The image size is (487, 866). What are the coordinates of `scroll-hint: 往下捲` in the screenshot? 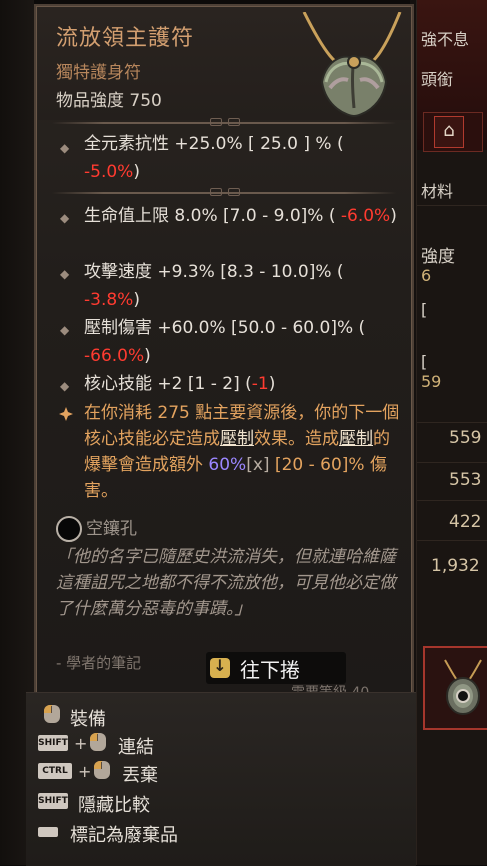 It's located at (276, 668).